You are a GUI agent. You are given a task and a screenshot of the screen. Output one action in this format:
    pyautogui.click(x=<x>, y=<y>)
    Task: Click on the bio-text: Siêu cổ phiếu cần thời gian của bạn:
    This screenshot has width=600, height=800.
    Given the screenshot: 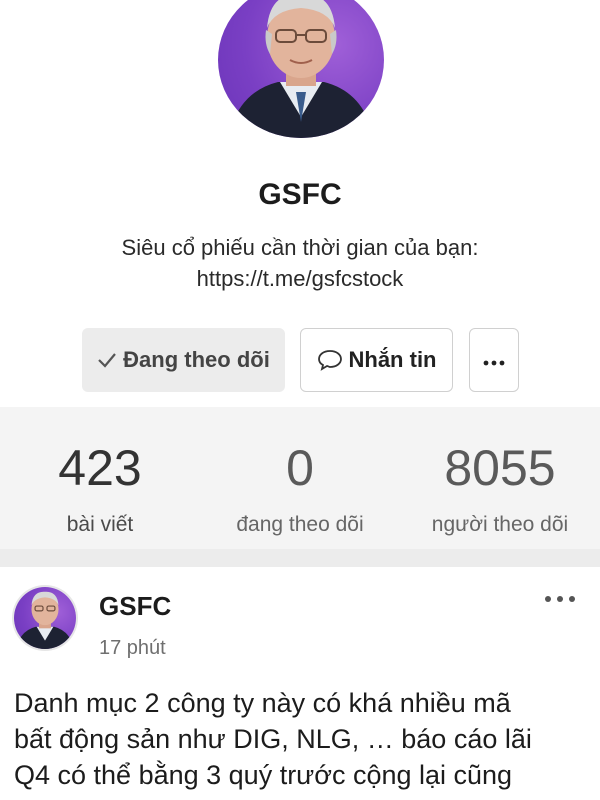 What is the action you would take?
    pyautogui.click(x=300, y=247)
    